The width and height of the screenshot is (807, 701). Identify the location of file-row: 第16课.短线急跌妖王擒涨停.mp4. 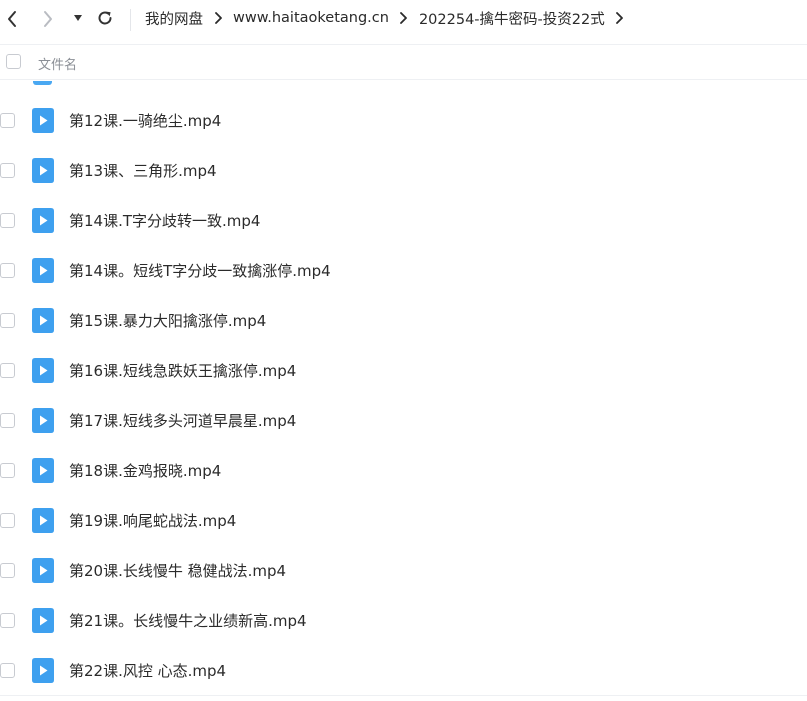
(403, 371).